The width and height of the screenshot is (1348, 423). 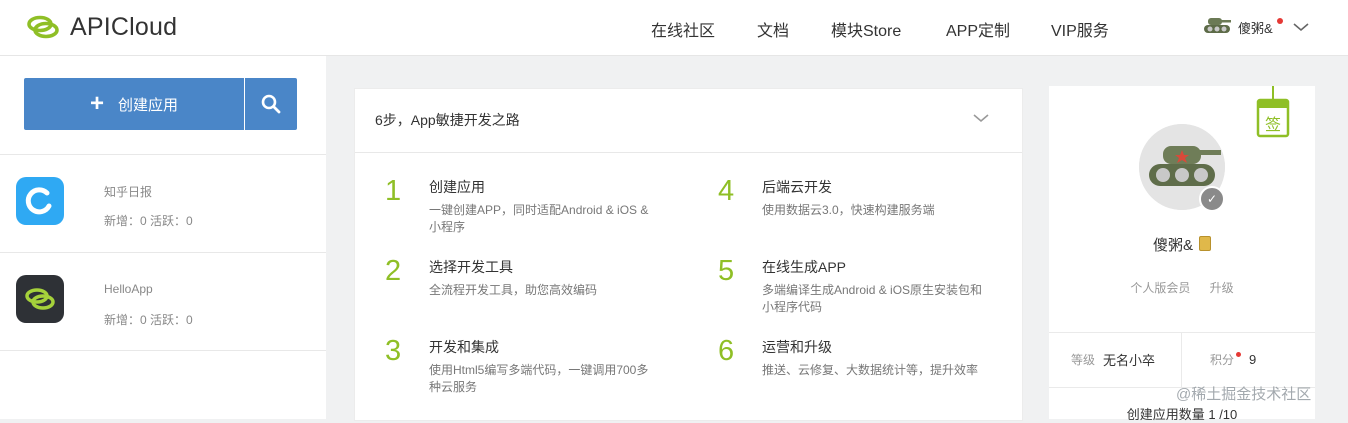 I want to click on step-description: 推送、云修复、大数据统计等，提升效率, so click(x=870, y=370).